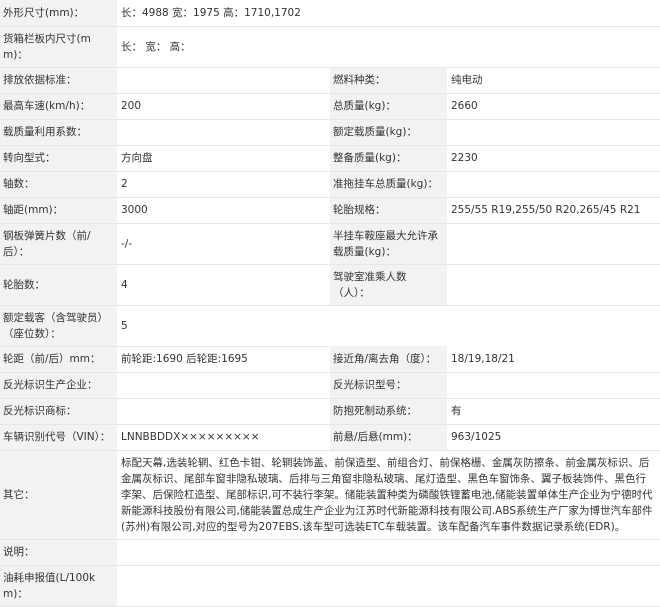 The image size is (660, 607). Describe the element at coordinates (388, 411) in the screenshot. I see `spec-label: 防抱死制动系统：` at that location.